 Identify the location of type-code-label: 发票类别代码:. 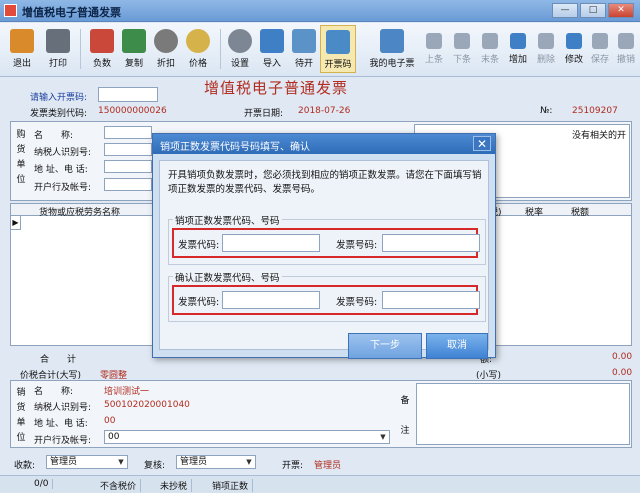
(59, 114).